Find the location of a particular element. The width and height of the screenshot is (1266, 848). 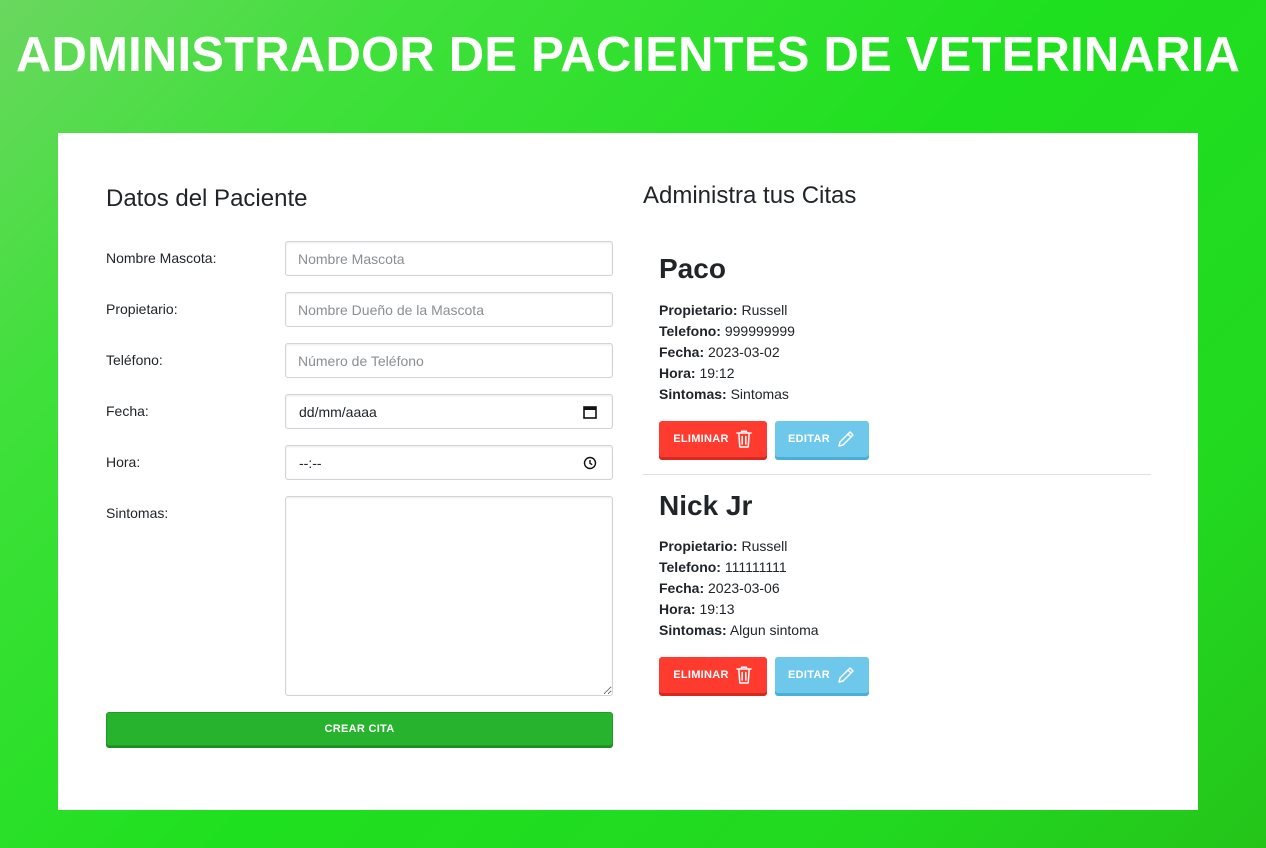

time-row: Hora: --:-- is located at coordinates (359, 462).